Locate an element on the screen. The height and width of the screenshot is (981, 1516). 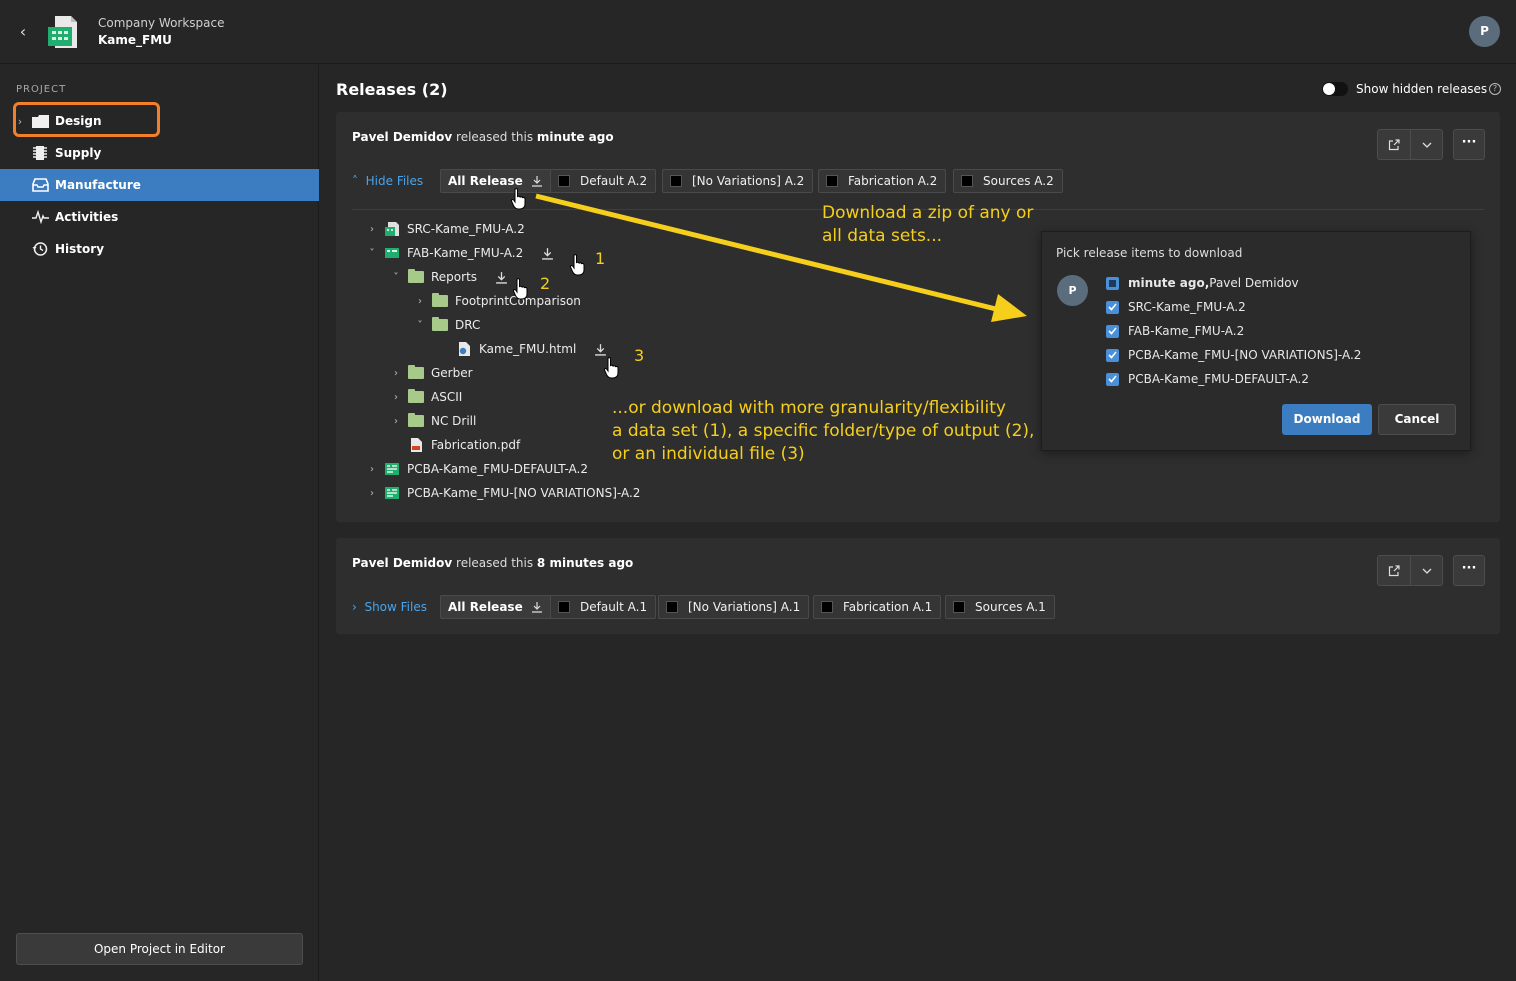
tree-node-label: Fabrication.pdf is located at coordinates (476, 445).